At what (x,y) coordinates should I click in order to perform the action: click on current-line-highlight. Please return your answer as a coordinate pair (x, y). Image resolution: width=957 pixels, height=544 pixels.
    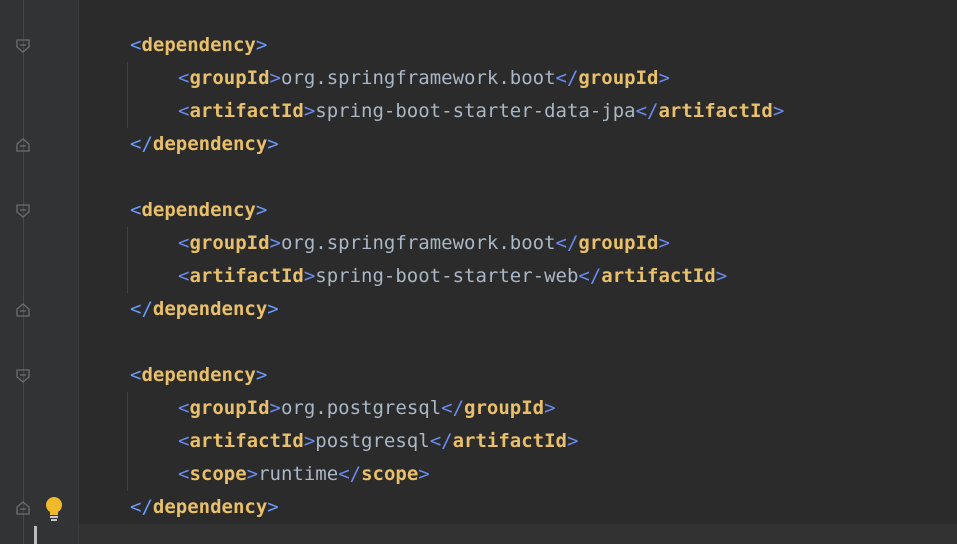
    Looking at the image, I should click on (518, 534).